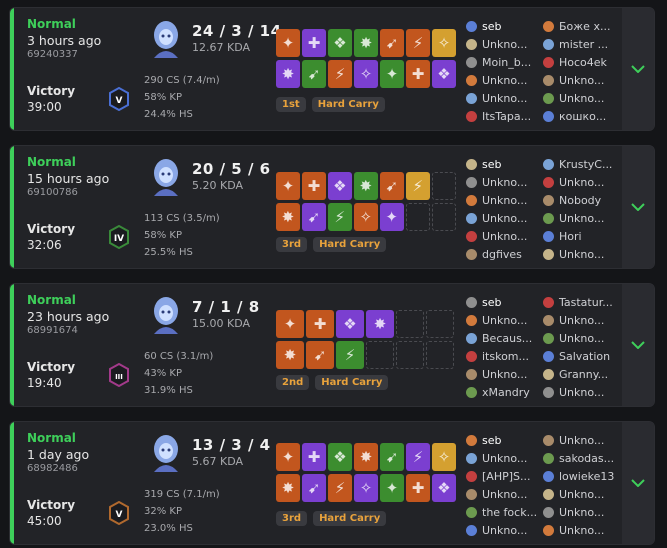  Describe the element at coordinates (578, 476) in the screenshot. I see `player-entry: lowieke13` at that location.